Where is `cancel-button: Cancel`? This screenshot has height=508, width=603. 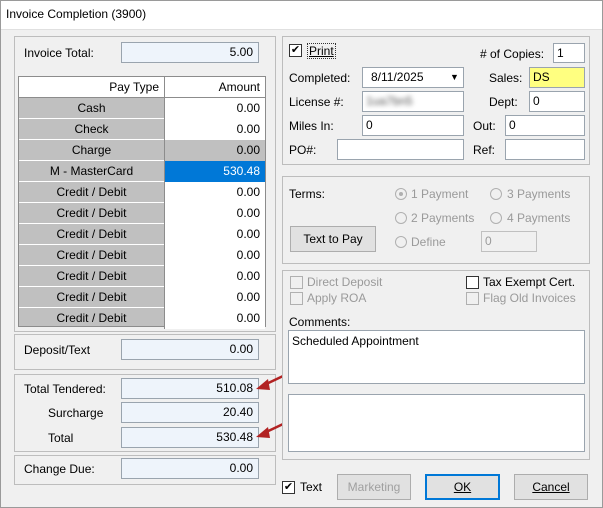
cancel-button: Cancel is located at coordinates (551, 487).